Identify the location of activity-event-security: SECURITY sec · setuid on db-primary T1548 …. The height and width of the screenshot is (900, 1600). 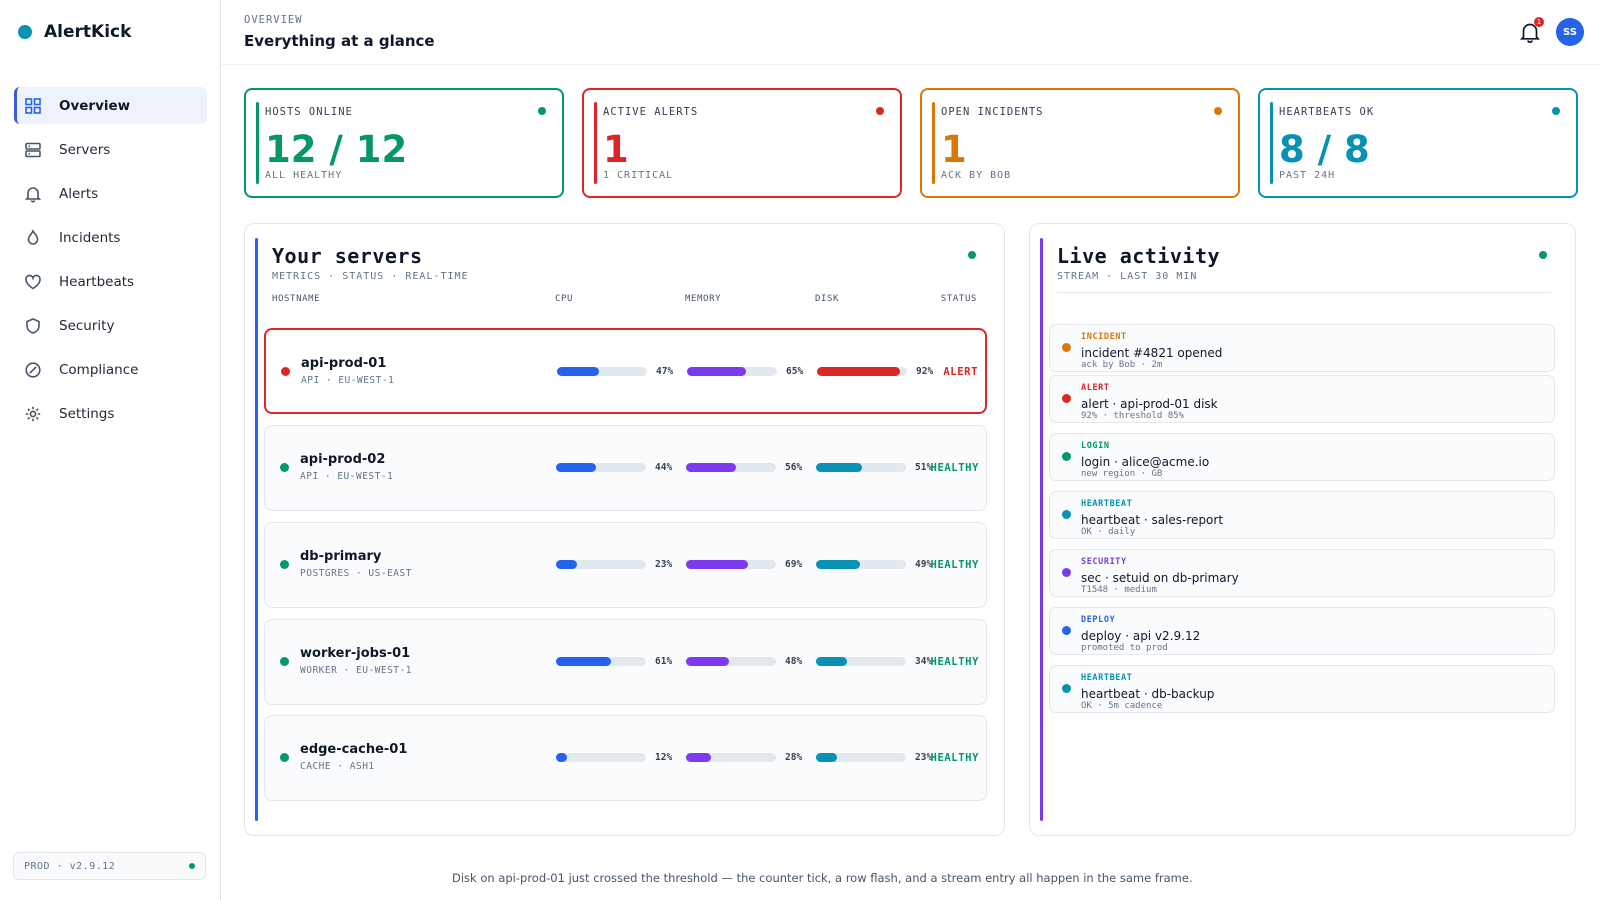
(1302, 573).